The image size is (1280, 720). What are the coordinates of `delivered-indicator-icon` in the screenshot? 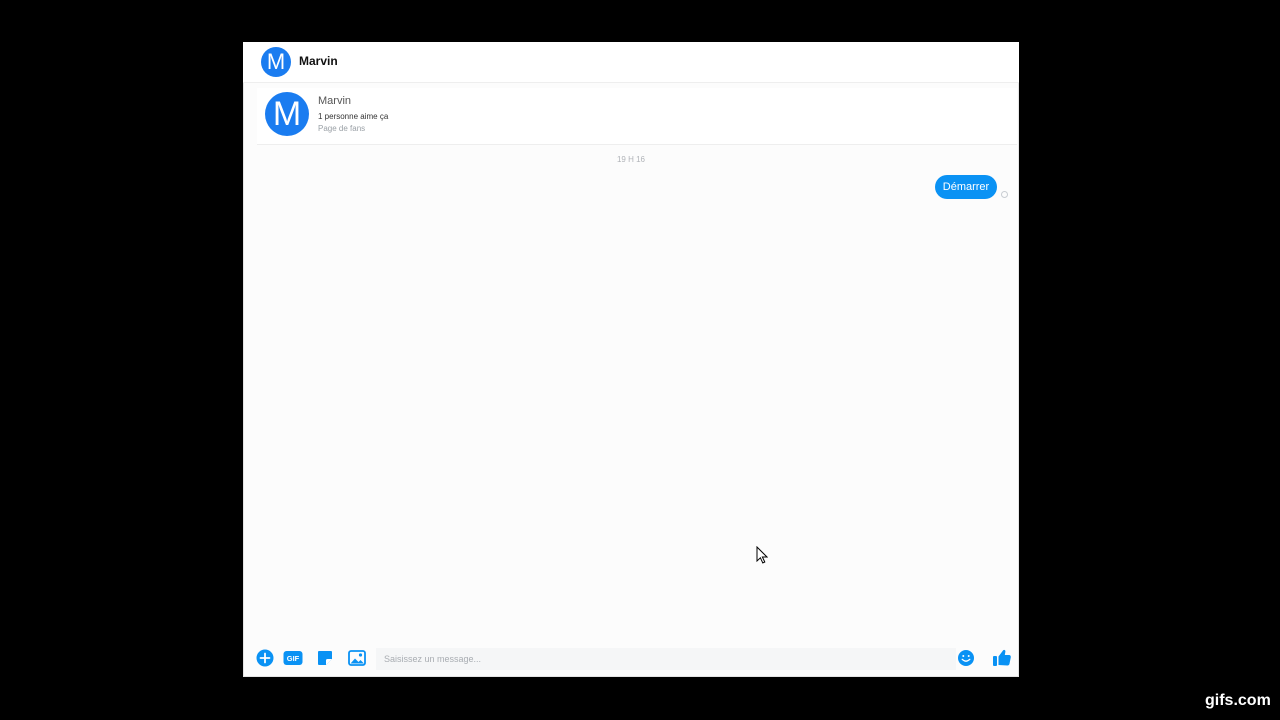 It's located at (1004, 194).